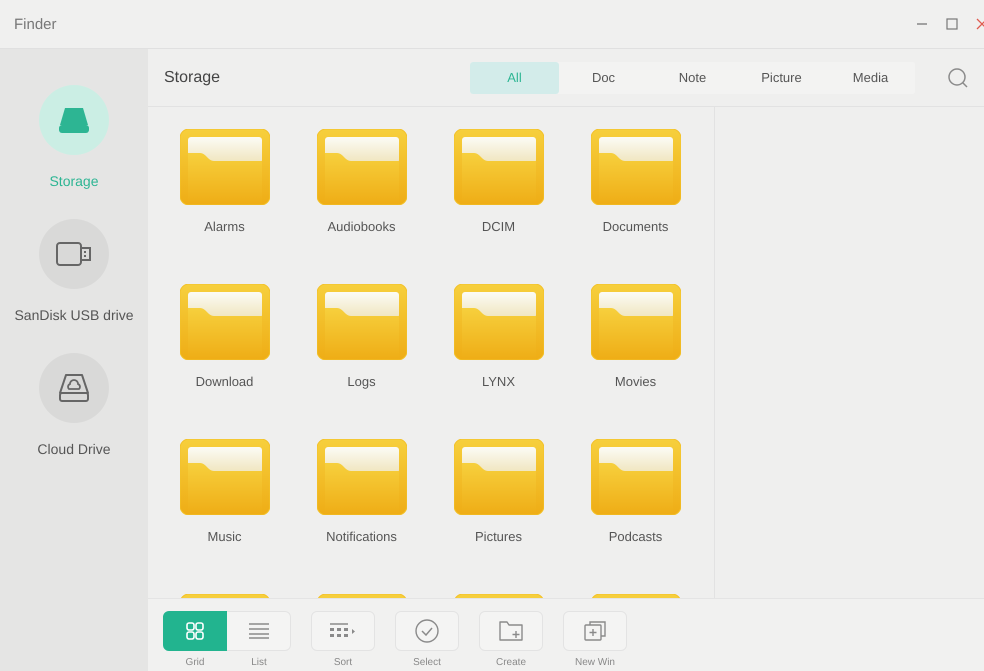 The image size is (984, 671). What do you see at coordinates (594, 662) in the screenshot?
I see `toolbar-label: New Win` at bounding box center [594, 662].